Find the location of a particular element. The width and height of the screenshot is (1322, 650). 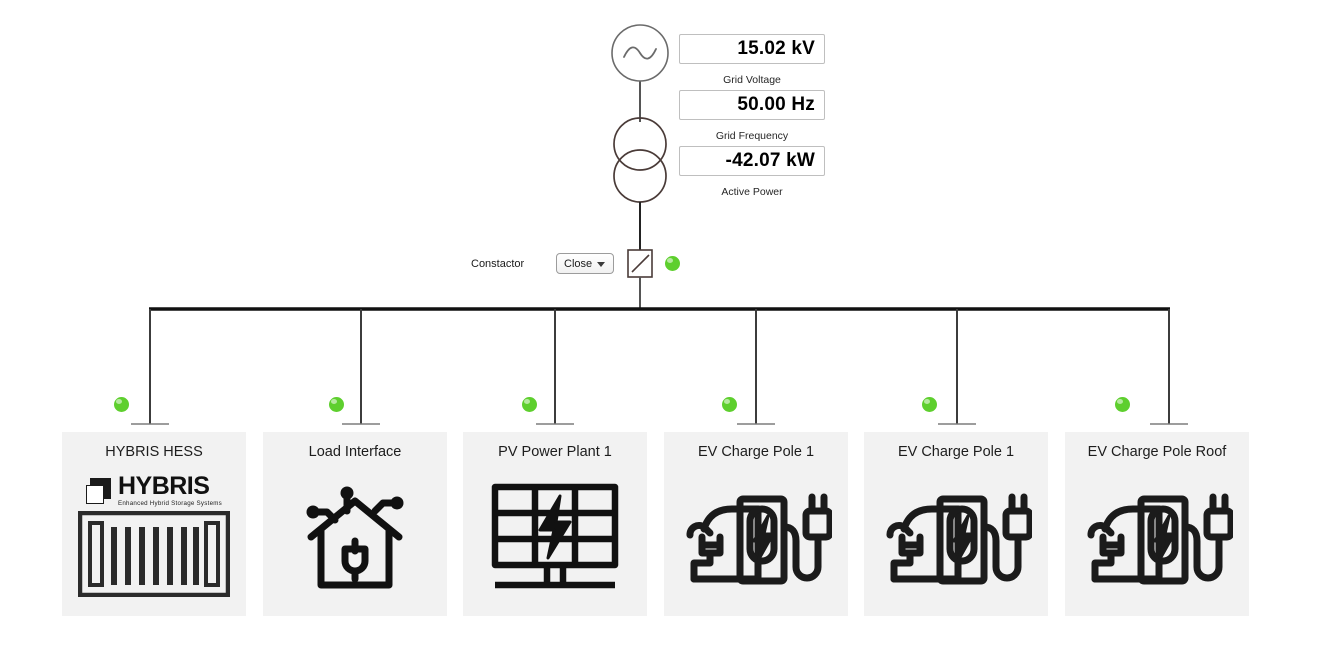

device-card-load-interface: Load Interface is located at coordinates (355, 524).